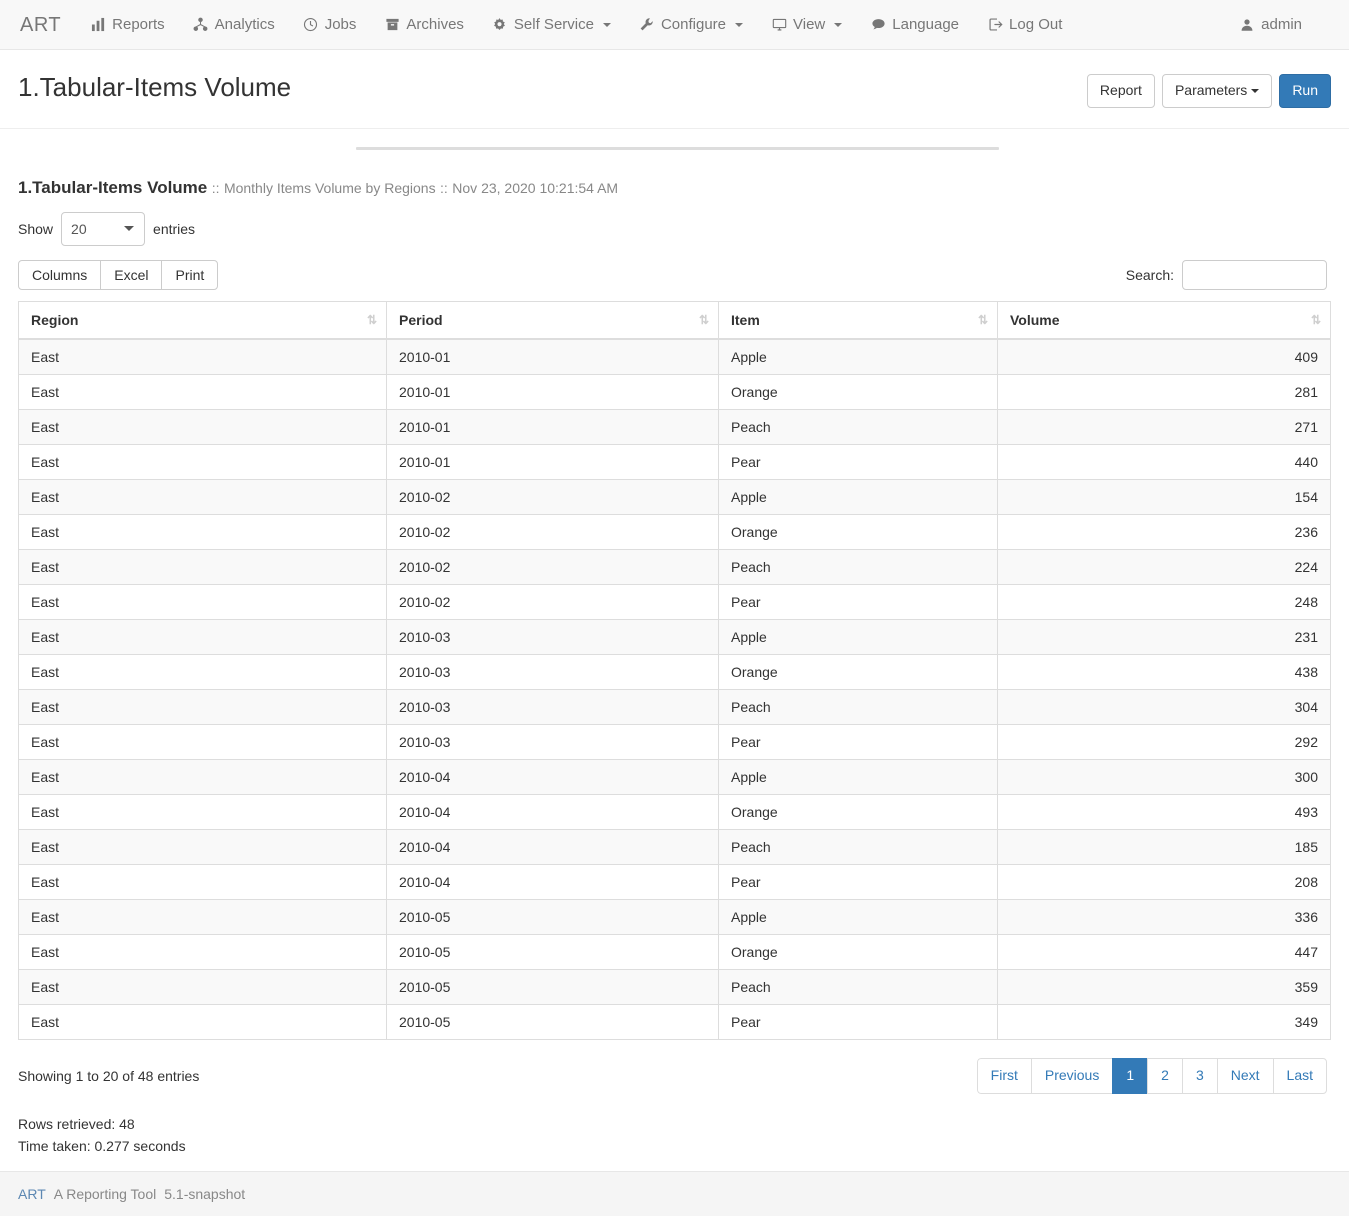  Describe the element at coordinates (1270, 25) in the screenshot. I see `nav-item-user: admin` at that location.